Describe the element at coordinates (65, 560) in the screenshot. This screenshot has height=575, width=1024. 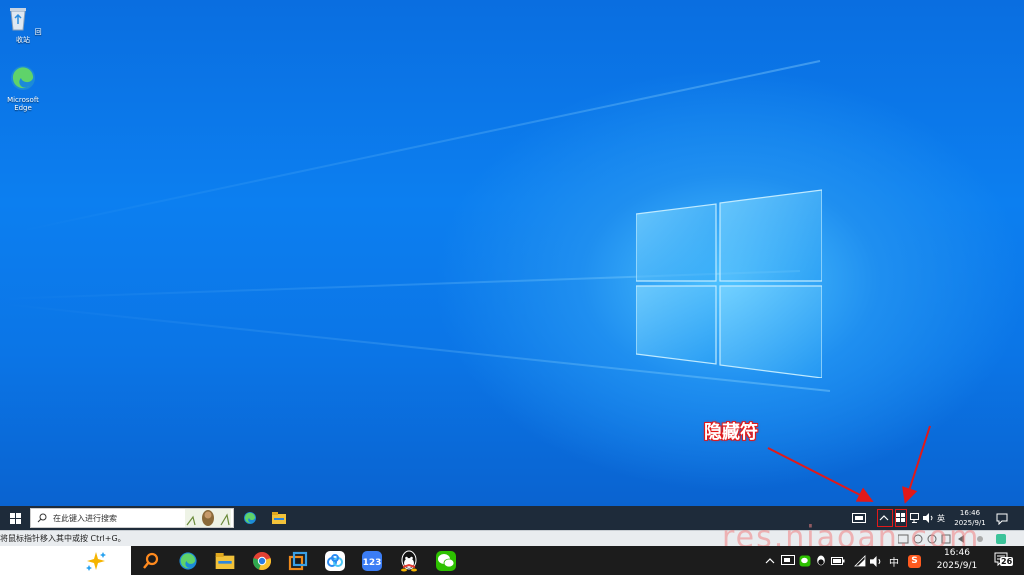
I see `taskbar-bottom-left-panel` at that location.